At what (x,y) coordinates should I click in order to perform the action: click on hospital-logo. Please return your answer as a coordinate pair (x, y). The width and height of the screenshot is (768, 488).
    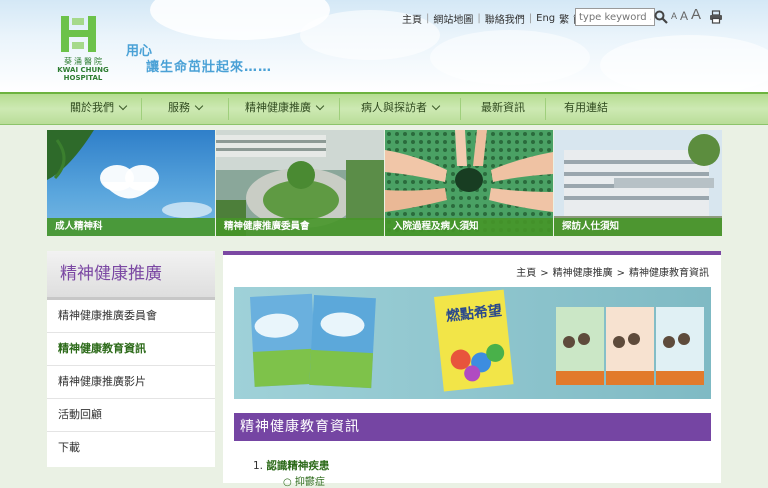
    Looking at the image, I should click on (84, 34).